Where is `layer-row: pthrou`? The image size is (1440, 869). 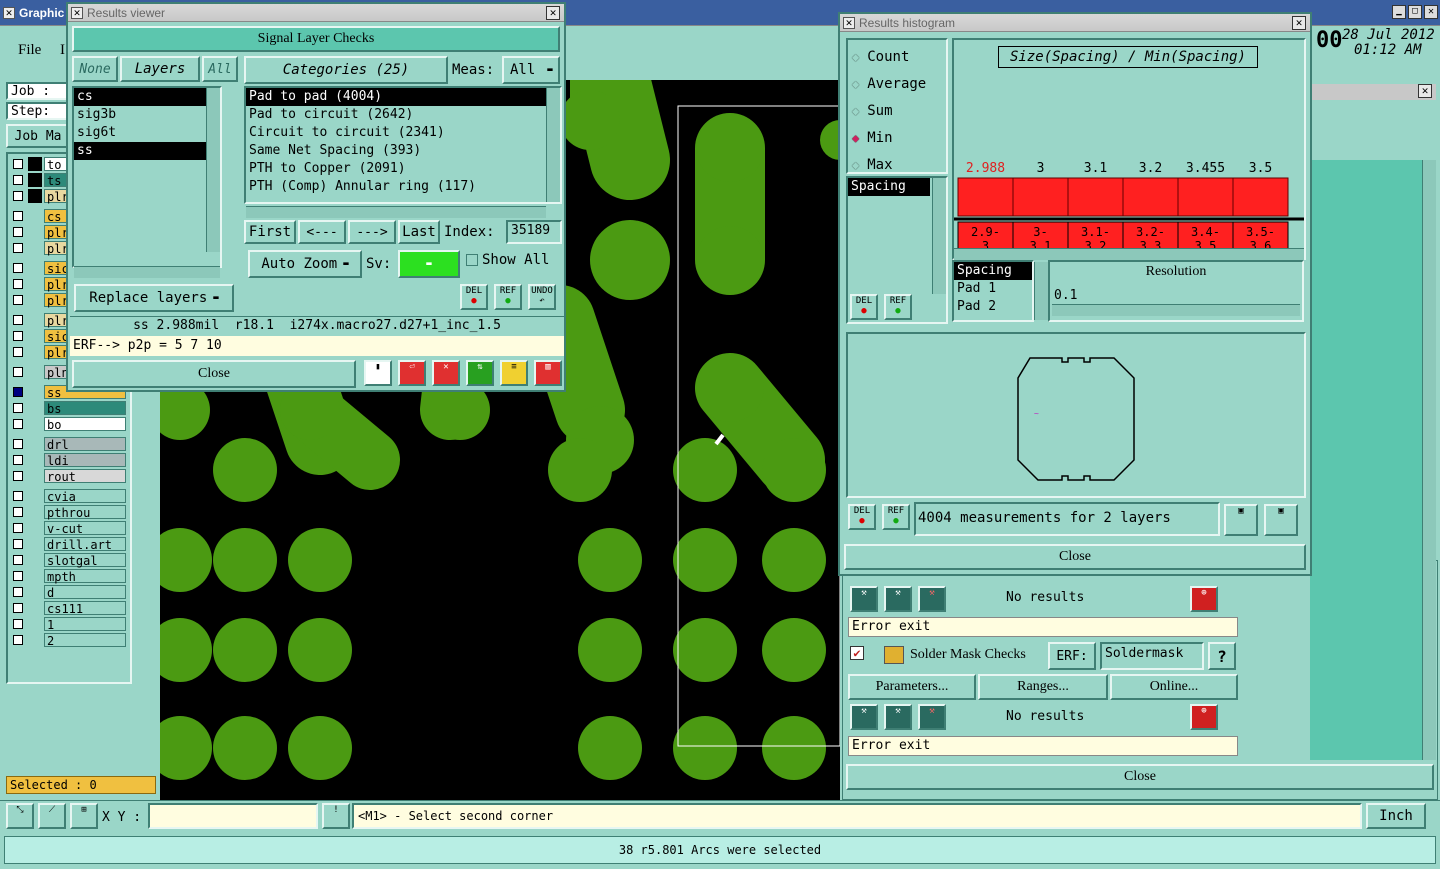
layer-row: pthrou is located at coordinates (70, 512).